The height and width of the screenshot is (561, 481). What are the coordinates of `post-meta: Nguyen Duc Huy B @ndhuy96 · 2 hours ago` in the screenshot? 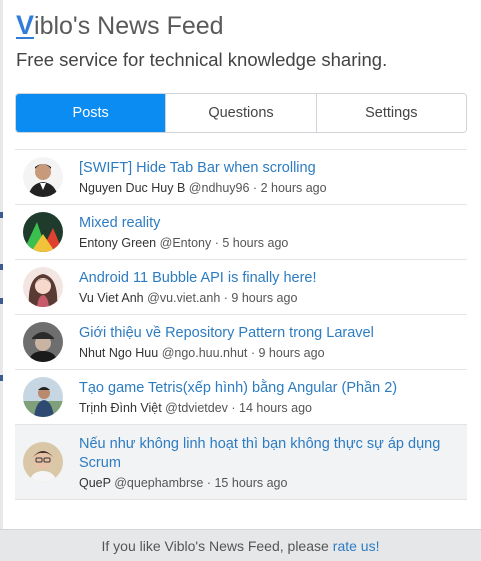 It's located at (273, 188).